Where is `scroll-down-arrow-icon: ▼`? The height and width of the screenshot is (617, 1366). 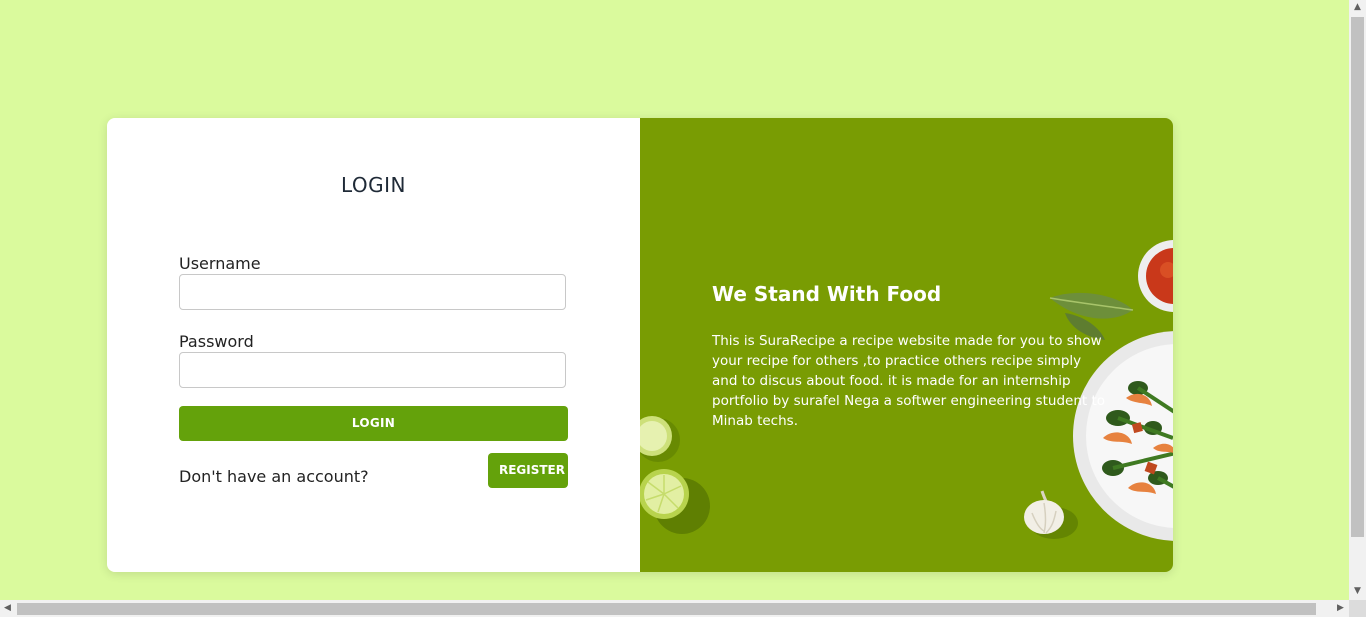 scroll-down-arrow-icon: ▼ is located at coordinates (1357, 591).